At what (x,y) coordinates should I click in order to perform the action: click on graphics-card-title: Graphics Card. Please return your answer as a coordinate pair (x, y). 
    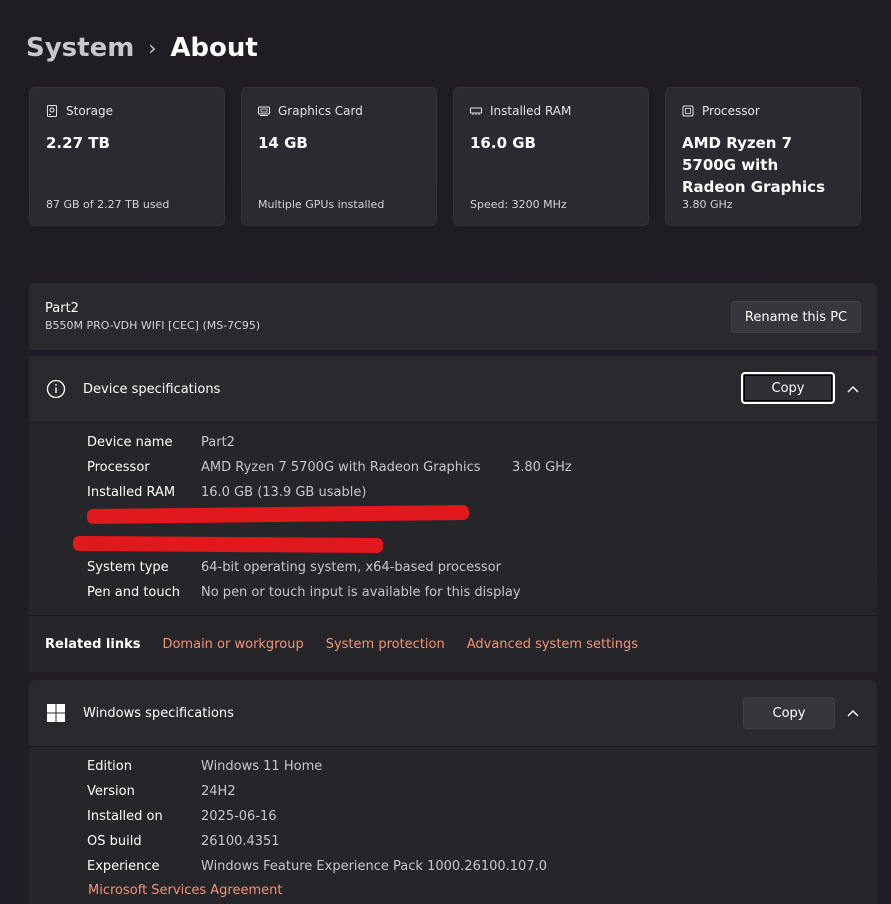
    Looking at the image, I should click on (320, 111).